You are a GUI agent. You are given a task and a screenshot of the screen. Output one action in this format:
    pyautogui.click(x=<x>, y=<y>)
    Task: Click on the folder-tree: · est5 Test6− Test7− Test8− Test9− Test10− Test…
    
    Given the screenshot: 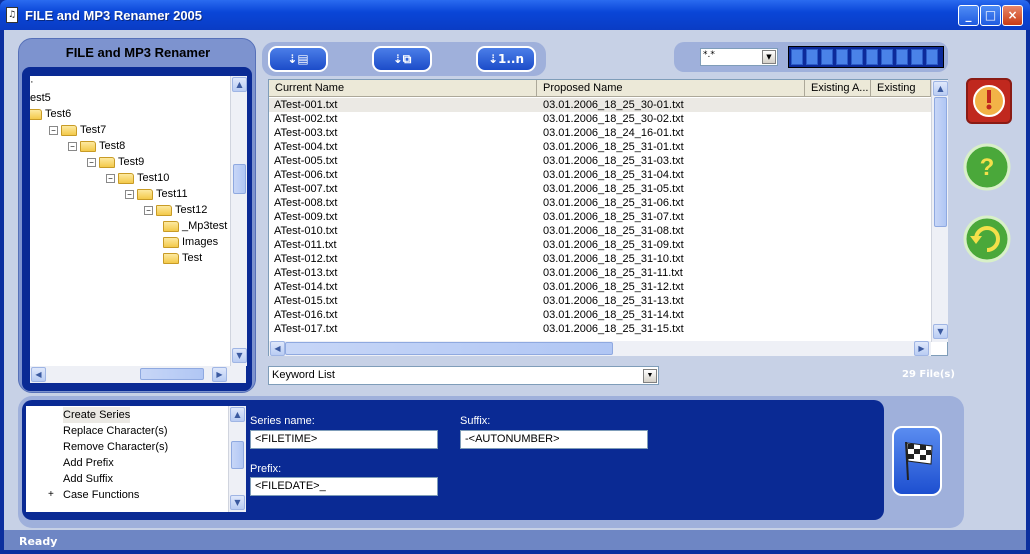 What is the action you would take?
    pyautogui.click(x=138, y=221)
    